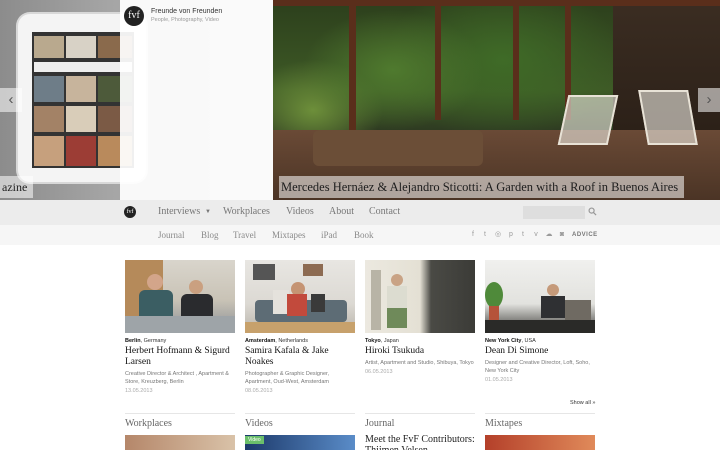 The image size is (720, 450). Describe the element at coordinates (540, 442) in the screenshot. I see `mixtapes-thumbnail` at that location.